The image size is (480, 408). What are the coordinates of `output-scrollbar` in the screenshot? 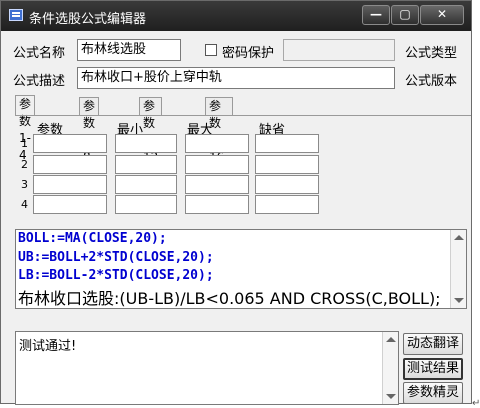 It's located at (390, 368).